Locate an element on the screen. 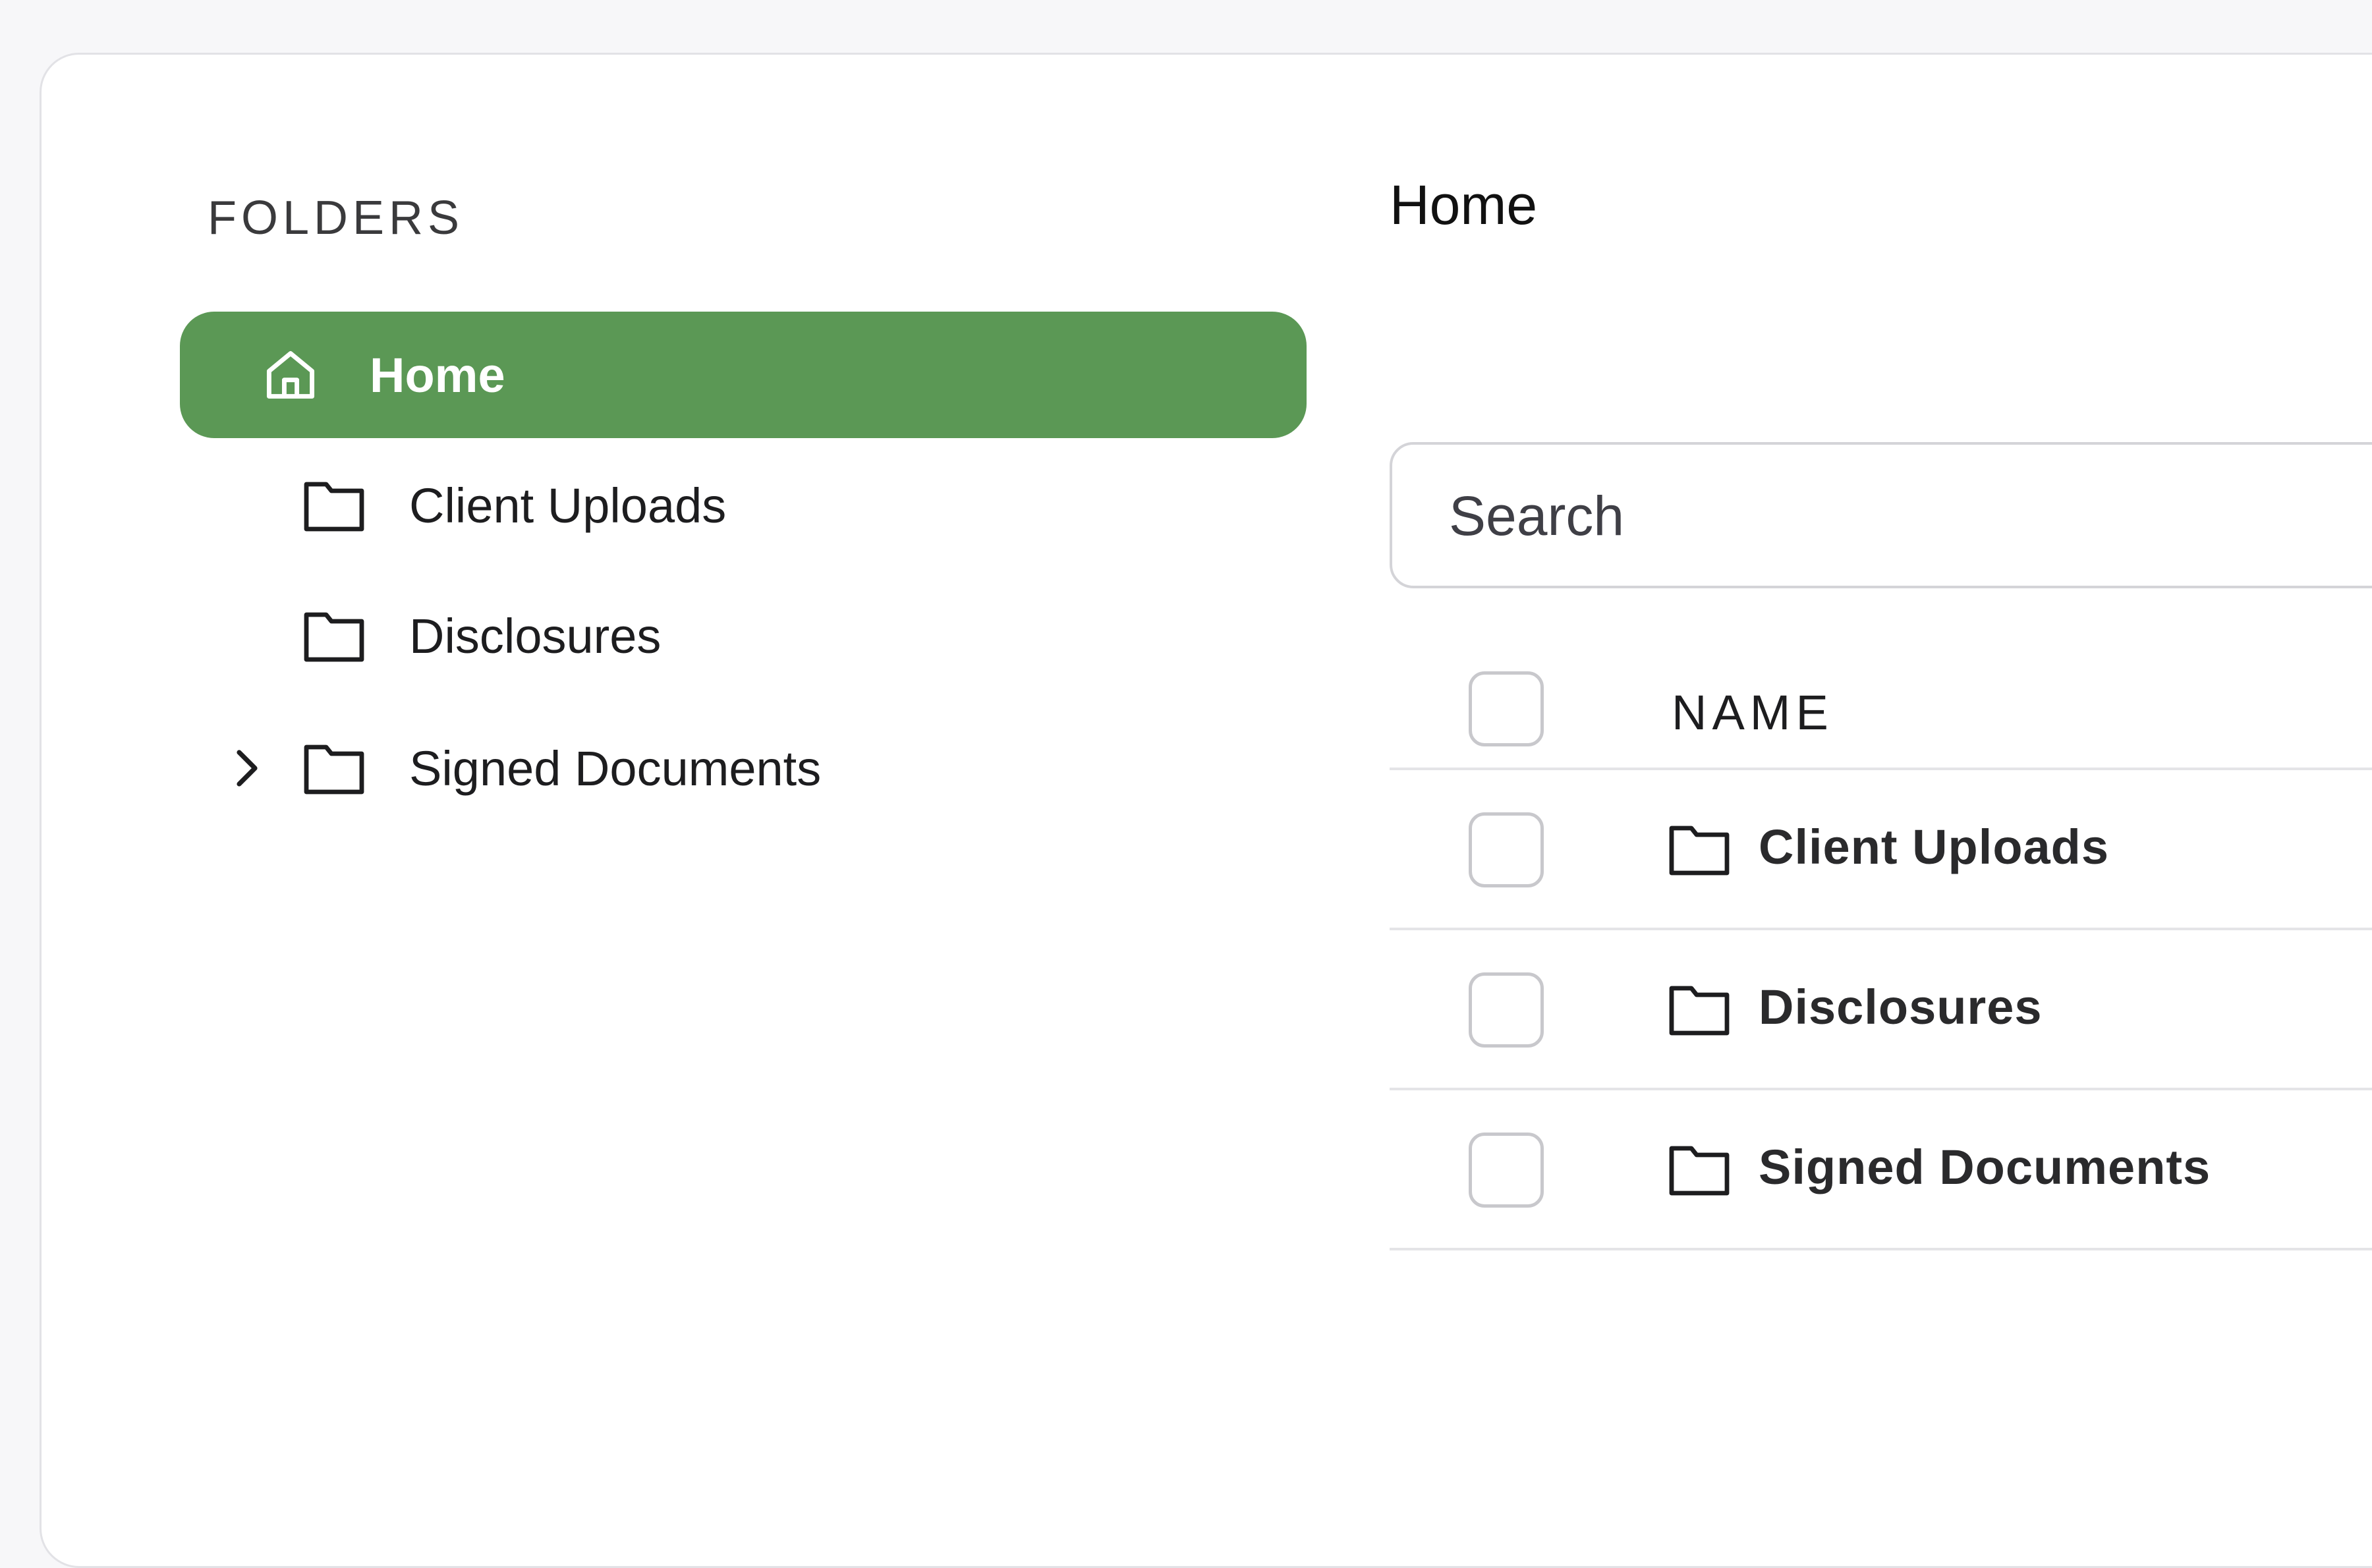 The height and width of the screenshot is (1568, 2372). table-row: Disclosures is located at coordinates (1881, 1010).